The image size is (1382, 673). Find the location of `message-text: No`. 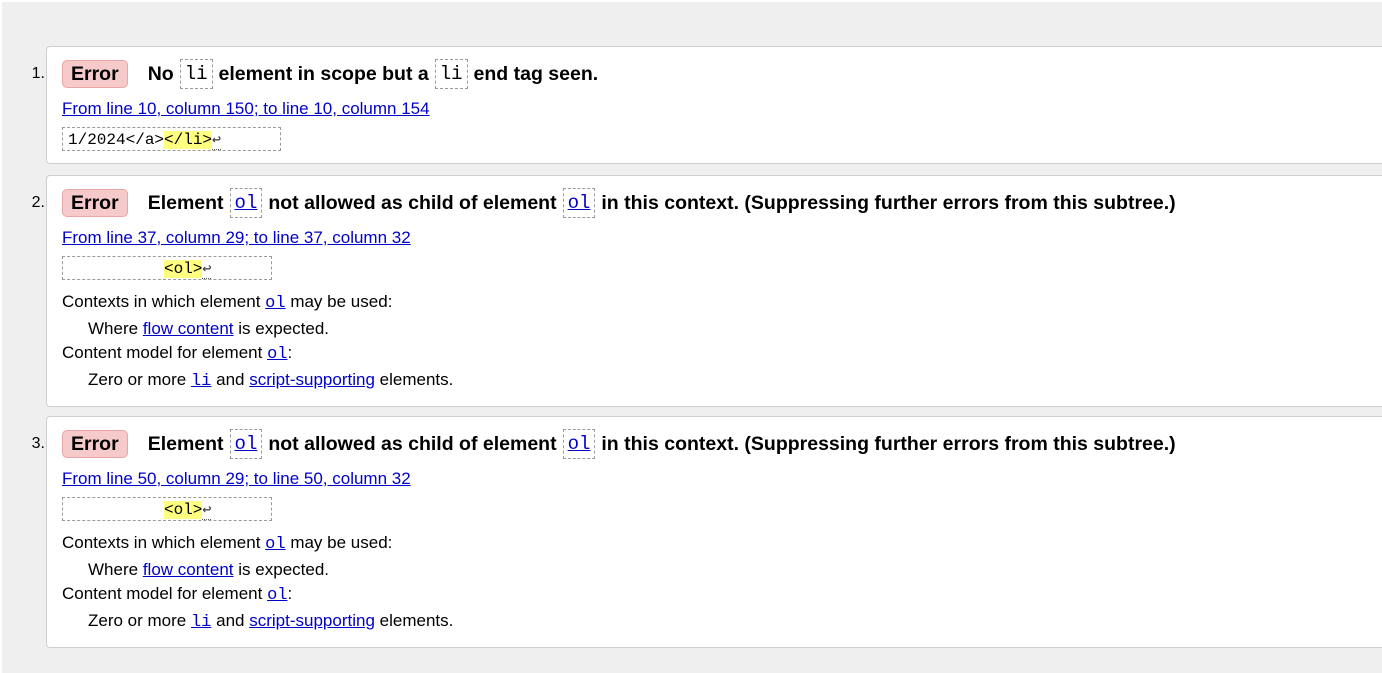

message-text: No is located at coordinates (160, 74).